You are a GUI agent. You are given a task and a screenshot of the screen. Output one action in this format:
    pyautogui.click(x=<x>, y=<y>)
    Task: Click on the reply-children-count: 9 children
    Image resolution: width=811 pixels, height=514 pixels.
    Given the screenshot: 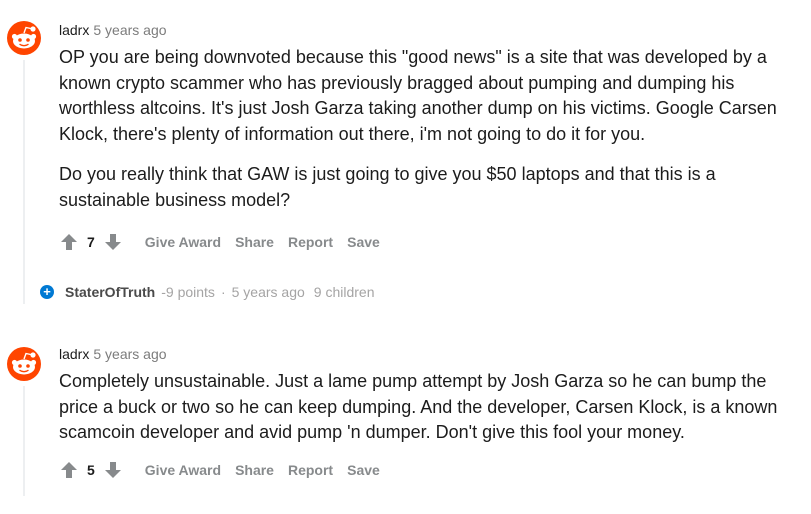 What is the action you would take?
    pyautogui.click(x=344, y=292)
    